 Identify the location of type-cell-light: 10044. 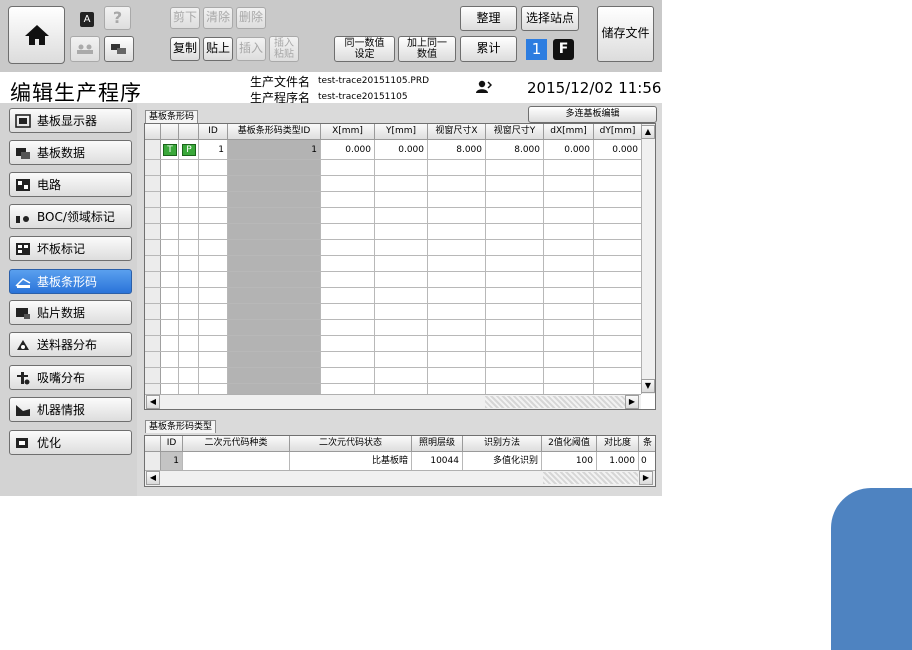
(437, 461).